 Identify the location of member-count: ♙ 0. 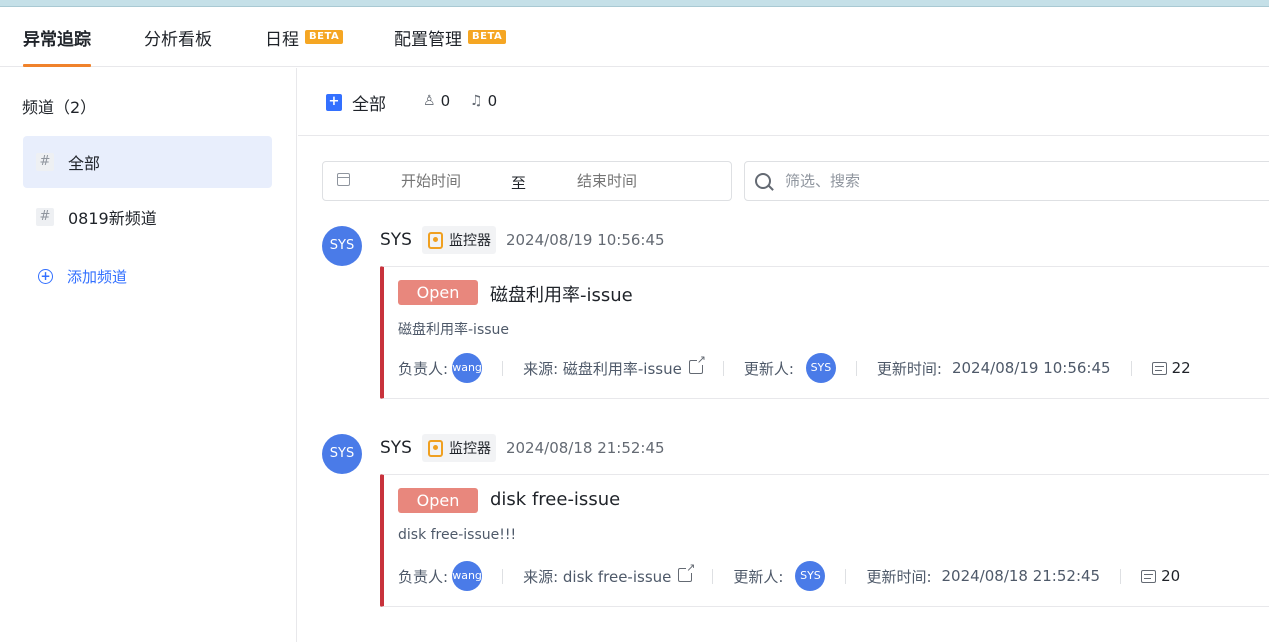
(436, 101).